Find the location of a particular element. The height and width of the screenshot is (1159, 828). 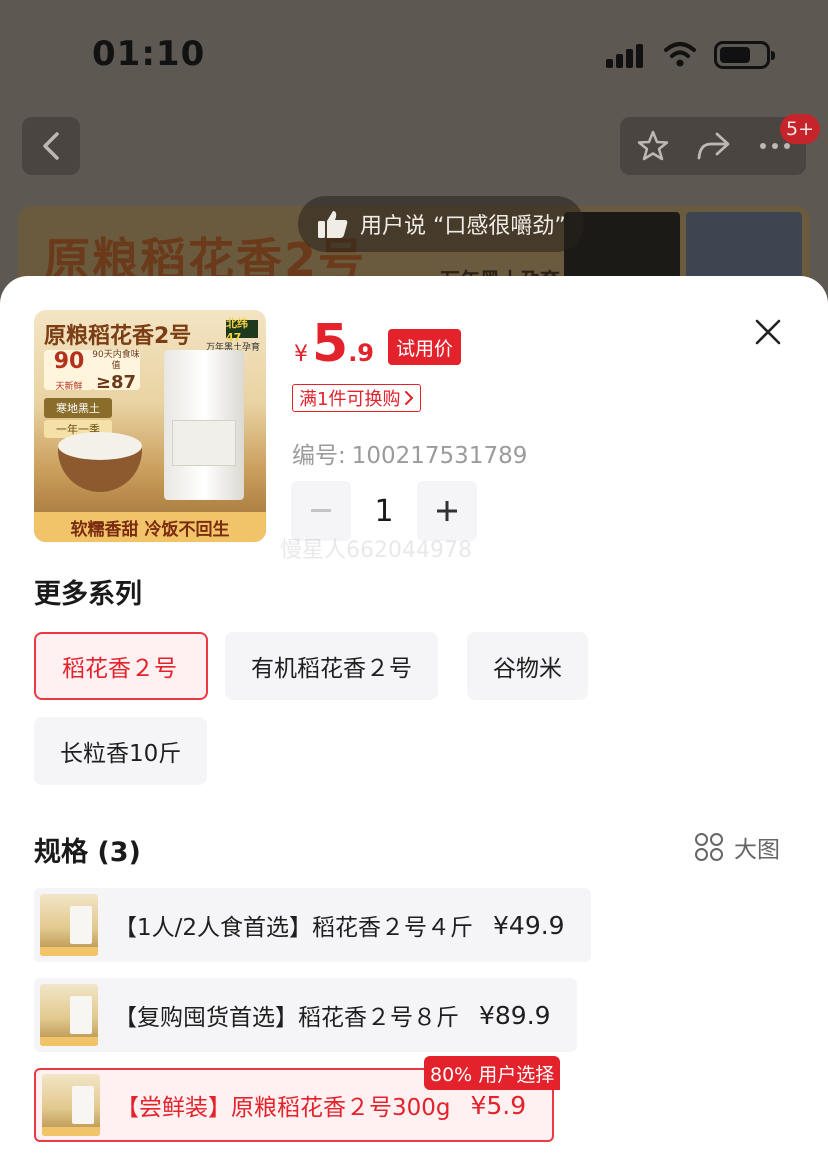

more-dots-icon is located at coordinates (775, 146).